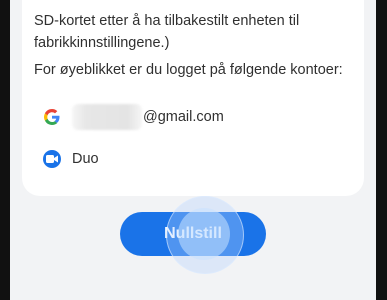 The image size is (387, 300). Describe the element at coordinates (194, 5) in the screenshot. I see `description-line-partial` at that location.